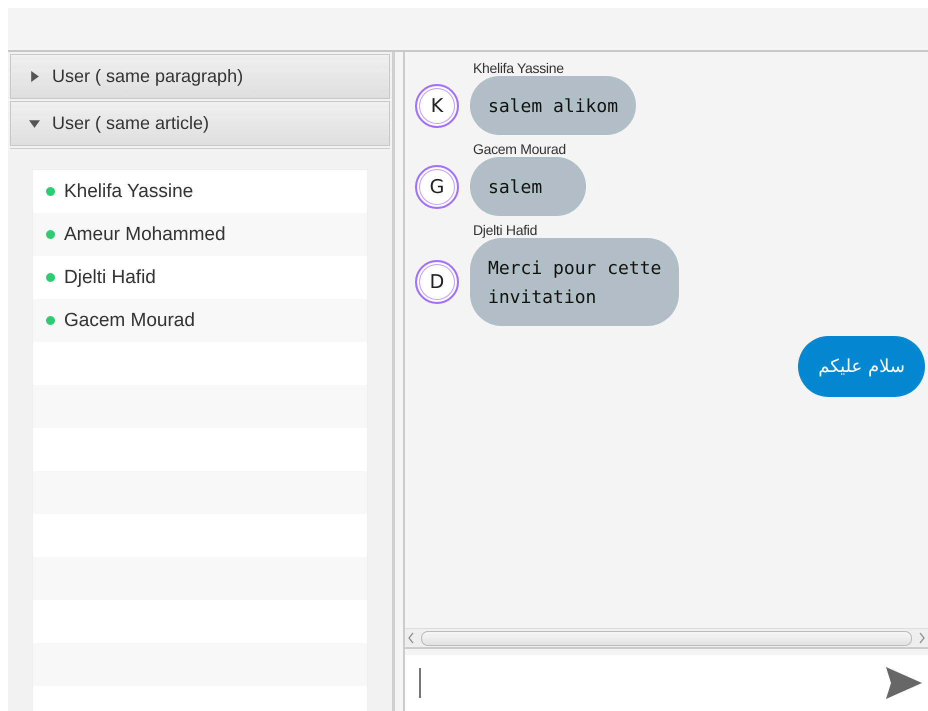 Image resolution: width=928 pixels, height=711 pixels. Describe the element at coordinates (200, 320) in the screenshot. I see `user-item: Gacem Mourad` at that location.